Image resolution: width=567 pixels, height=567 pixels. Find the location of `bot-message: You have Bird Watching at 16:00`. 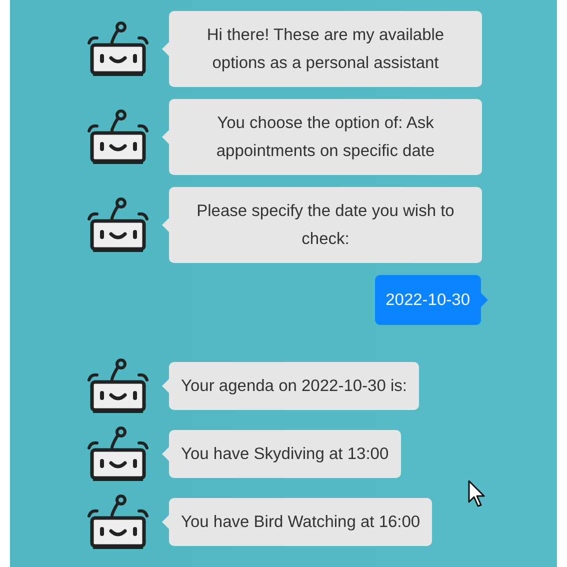

bot-message: You have Bird Watching at 16:00 is located at coordinates (300, 522).